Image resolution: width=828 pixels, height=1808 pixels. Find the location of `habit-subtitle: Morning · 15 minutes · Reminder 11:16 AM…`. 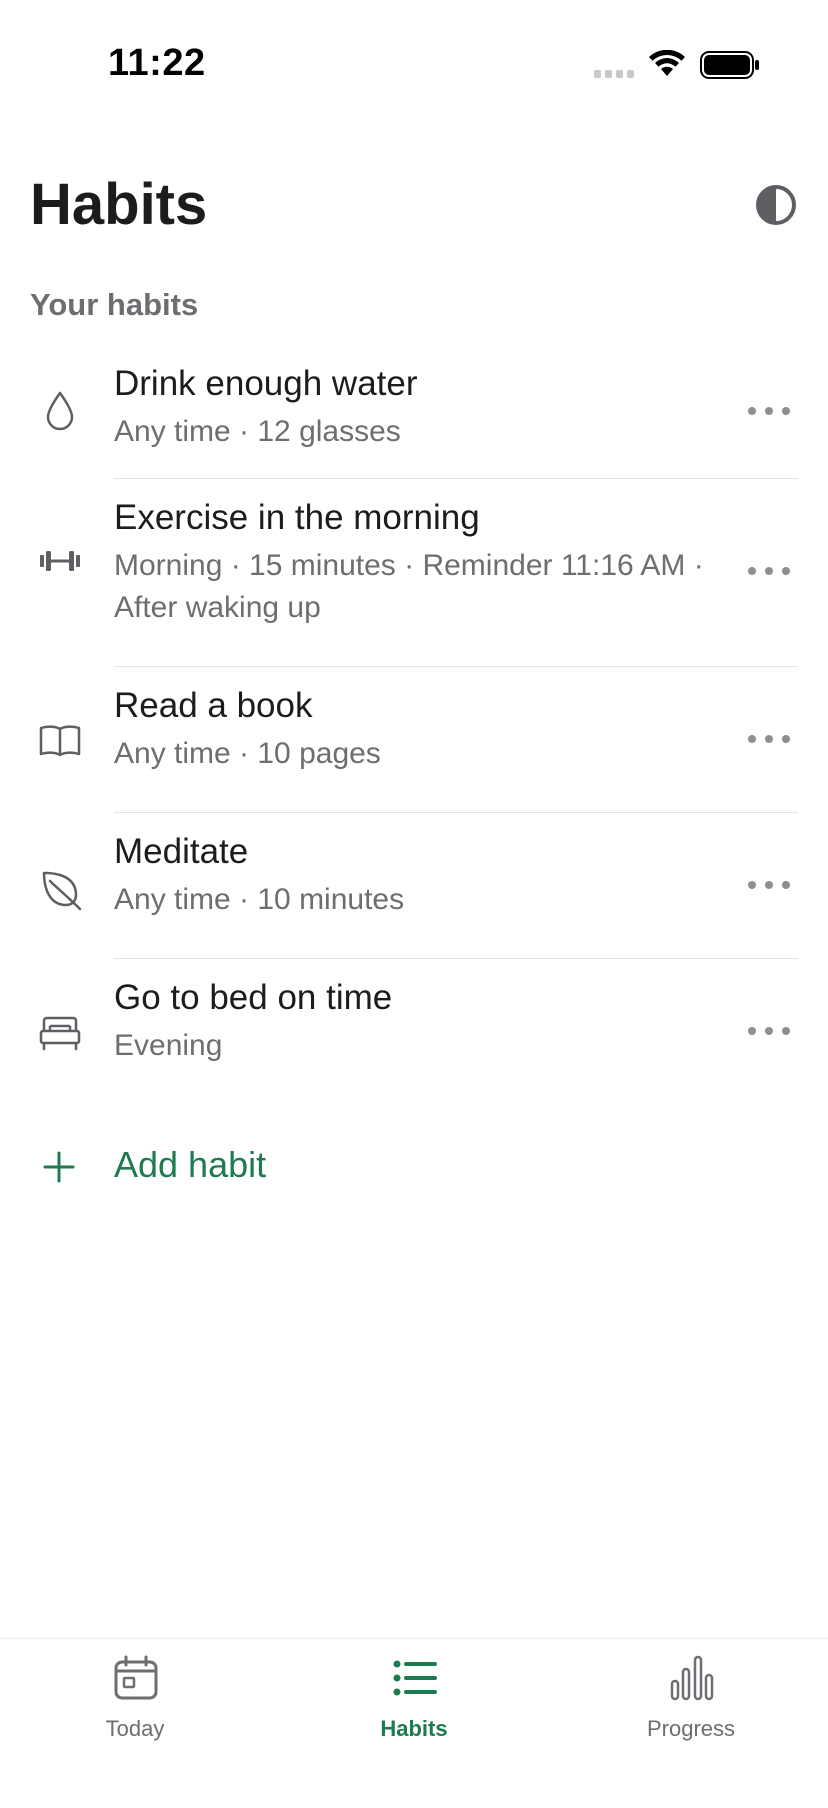

habit-subtitle: Morning · 15 minutes · Reminder 11:16 AM… is located at coordinates (409, 586).